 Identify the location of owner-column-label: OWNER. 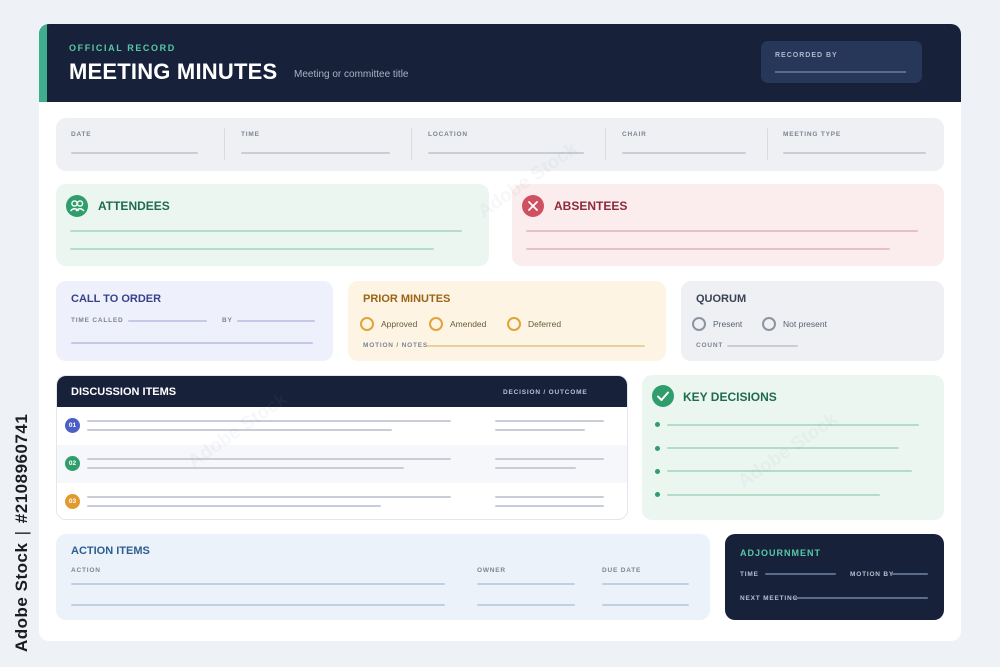
(491, 570).